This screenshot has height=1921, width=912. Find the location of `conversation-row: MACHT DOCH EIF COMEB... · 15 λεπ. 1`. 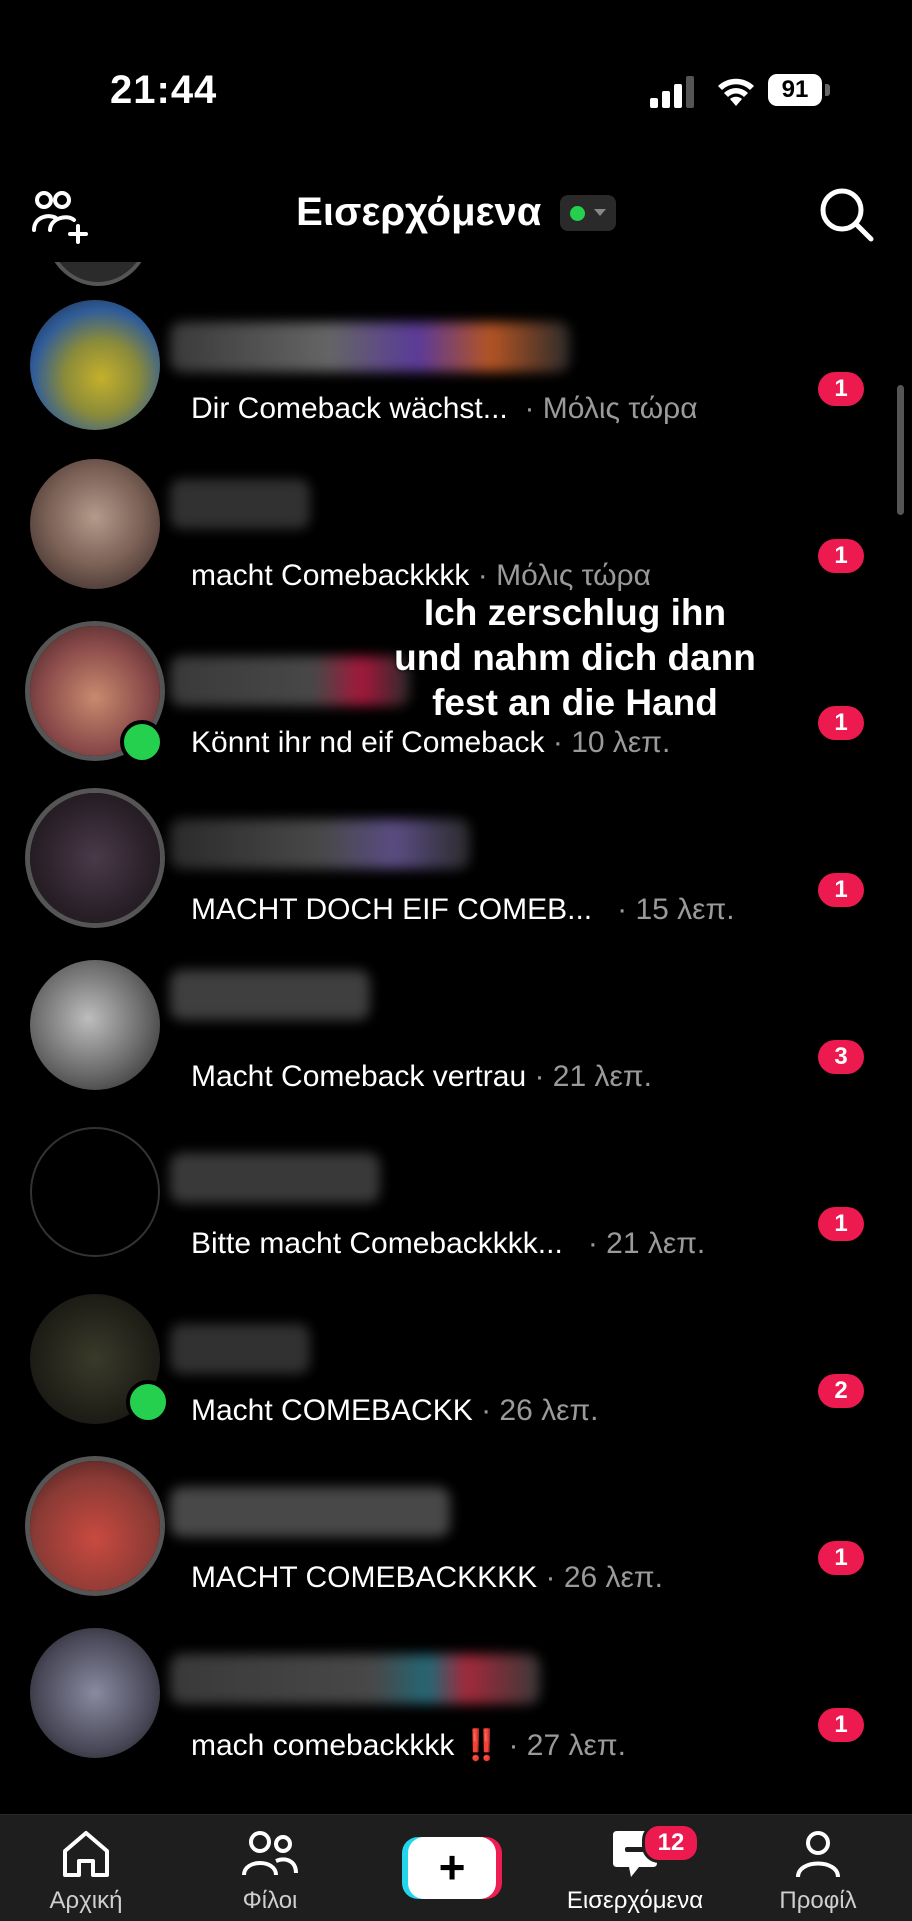

conversation-row: MACHT DOCH EIF COMEB... · 15 λεπ. 1 is located at coordinates (456, 846).